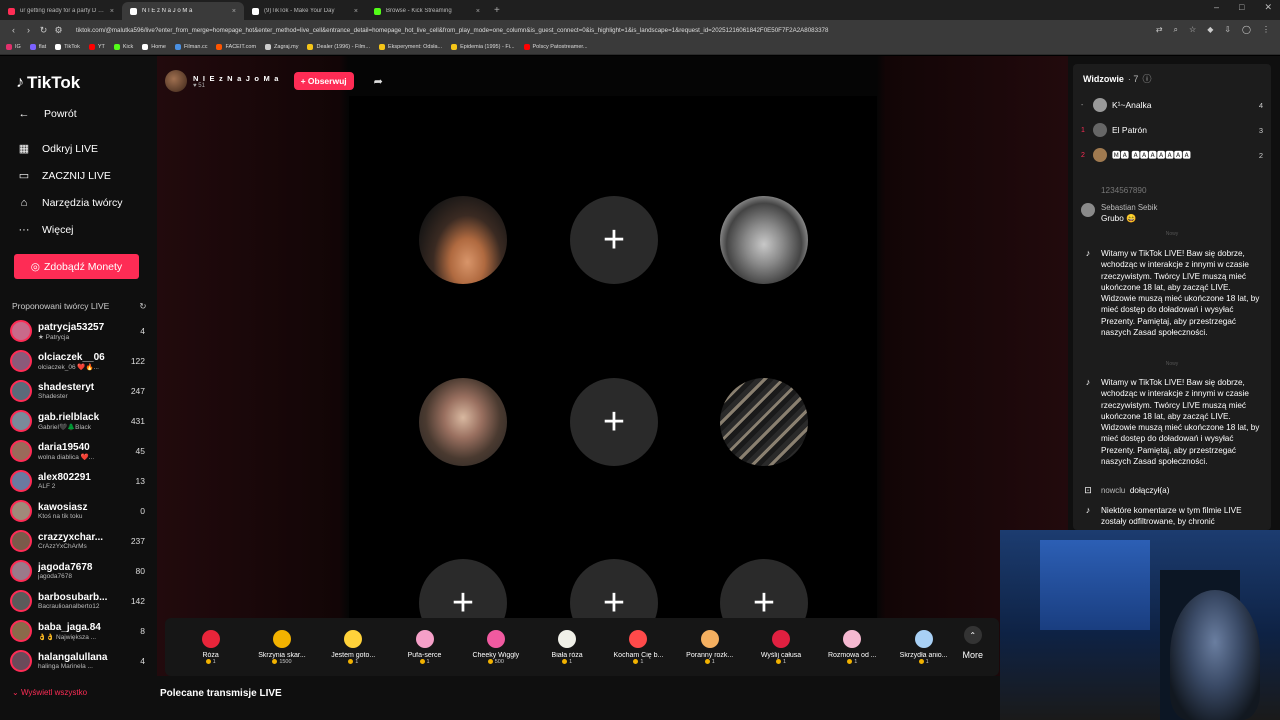 Image resolution: width=1280 pixels, height=720 pixels. What do you see at coordinates (123, 47) in the screenshot?
I see `bookmark-item: Kick` at bounding box center [123, 47].